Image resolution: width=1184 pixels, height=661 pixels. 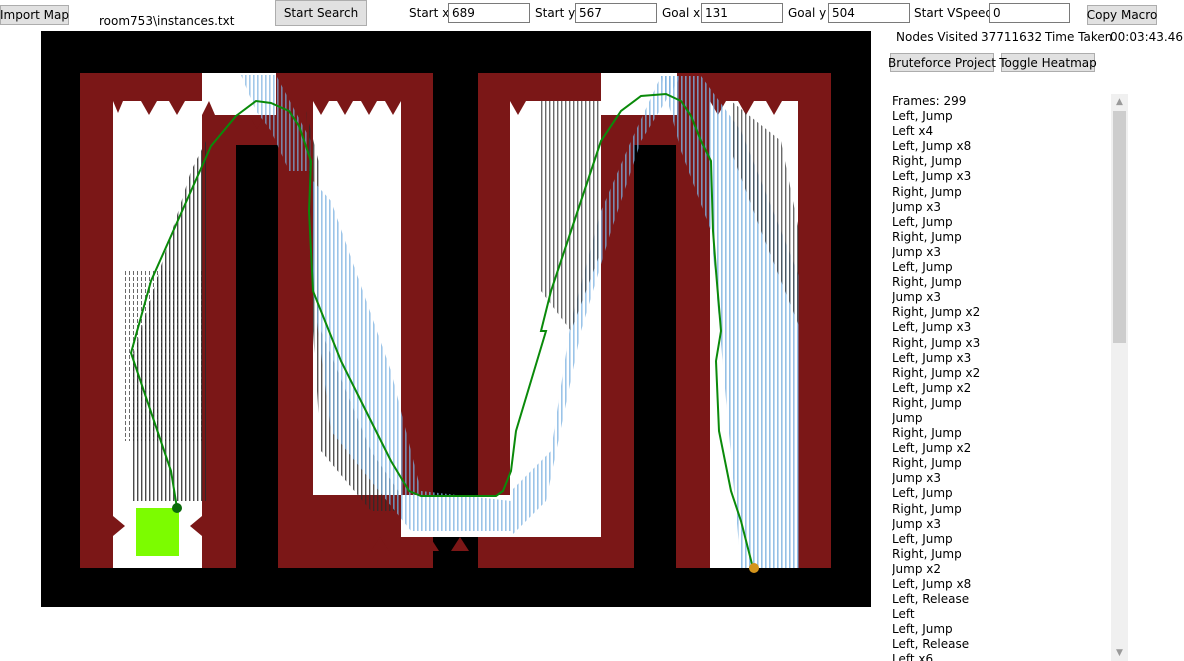 What do you see at coordinates (942, 62) in the screenshot?
I see `bruteforce-project-button: Bruteforce Project` at bounding box center [942, 62].